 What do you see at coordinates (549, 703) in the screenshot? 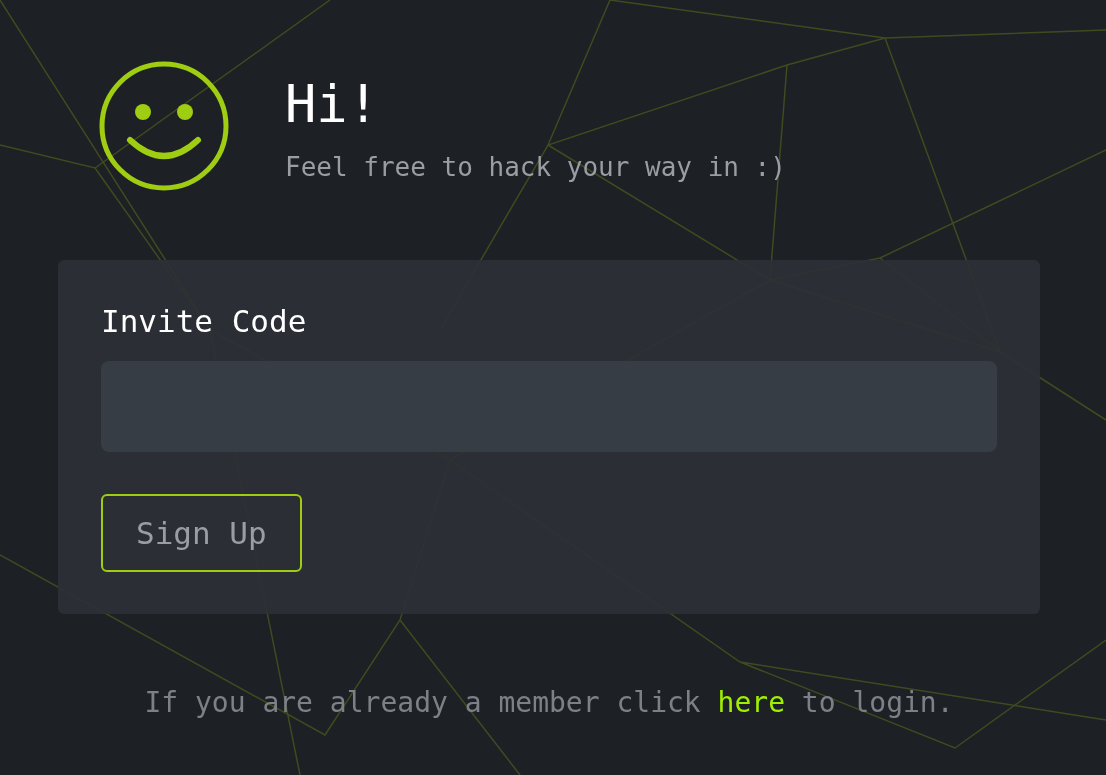
I see `login-prompt: If you are already a member click here to login.` at bounding box center [549, 703].